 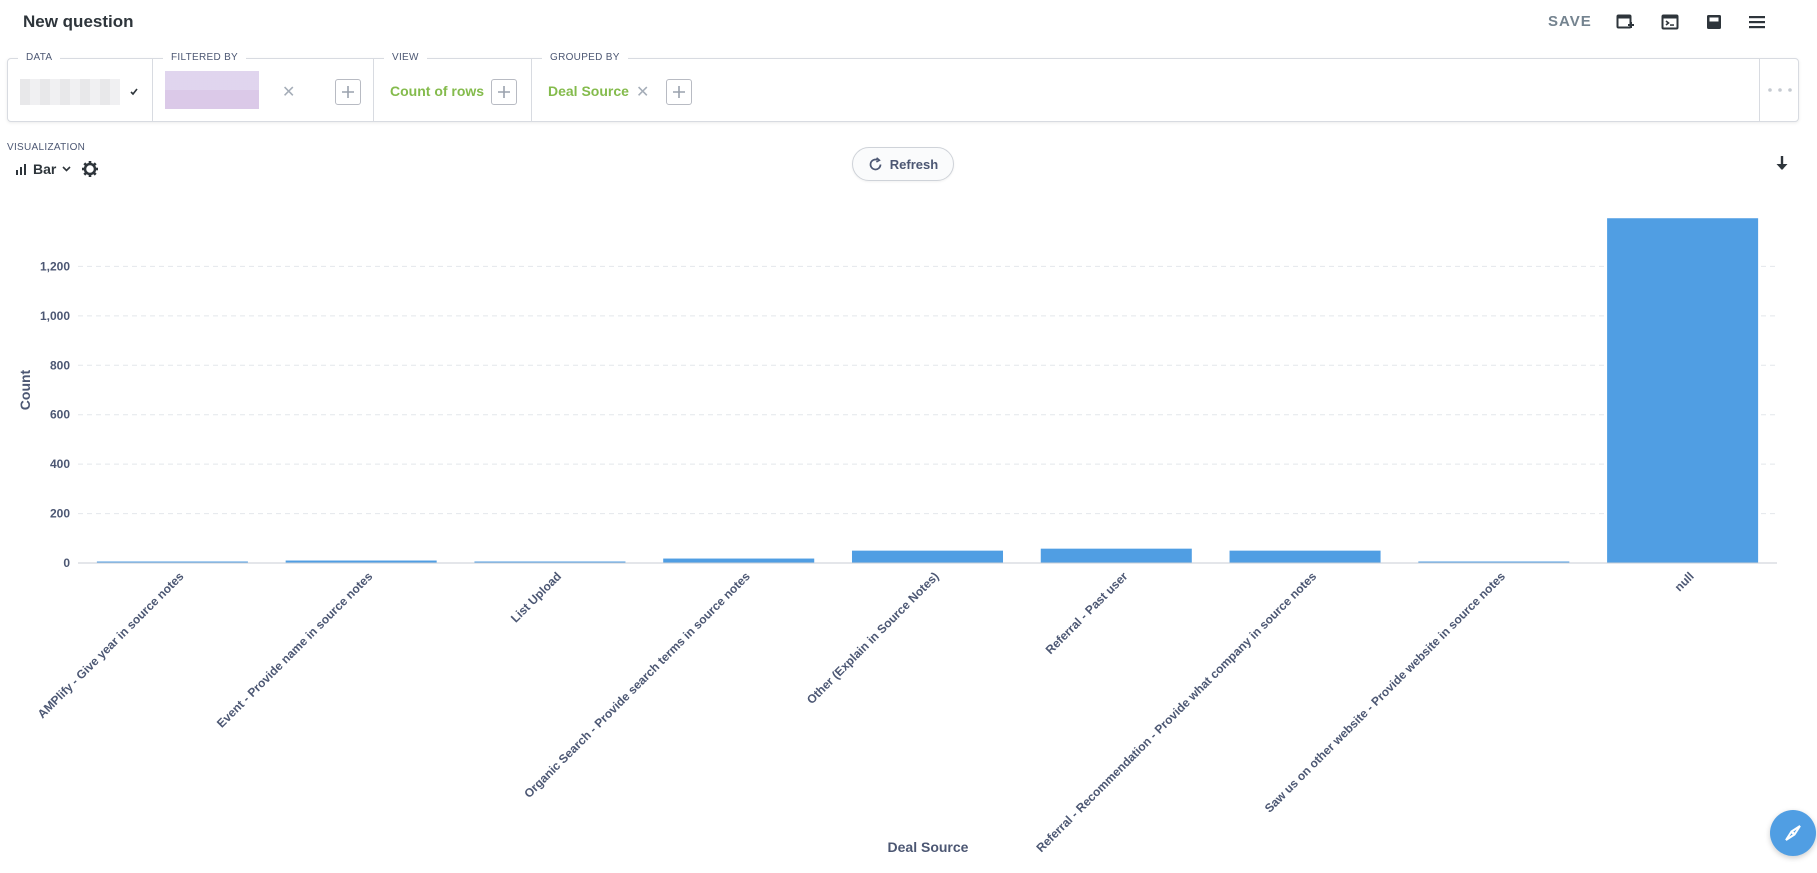 What do you see at coordinates (1087, 613) in the screenshot?
I see `x-tick-label: Referral - Past user` at bounding box center [1087, 613].